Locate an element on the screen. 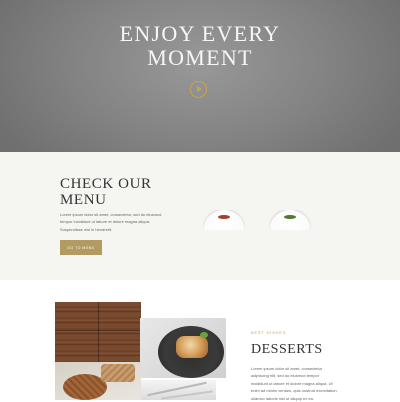  desserts-eyebrow: BEST DISHES is located at coordinates (269, 332).